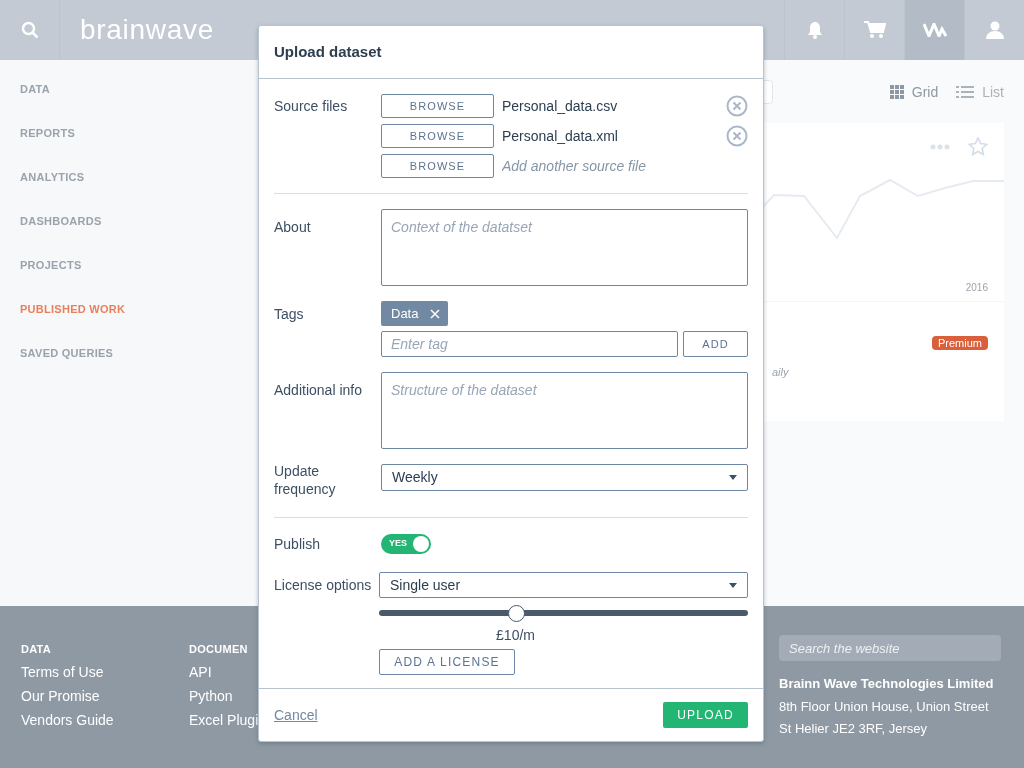 The width and height of the screenshot is (1024, 768). What do you see at coordinates (318, 390) in the screenshot?
I see `field-label: Additional info` at bounding box center [318, 390].